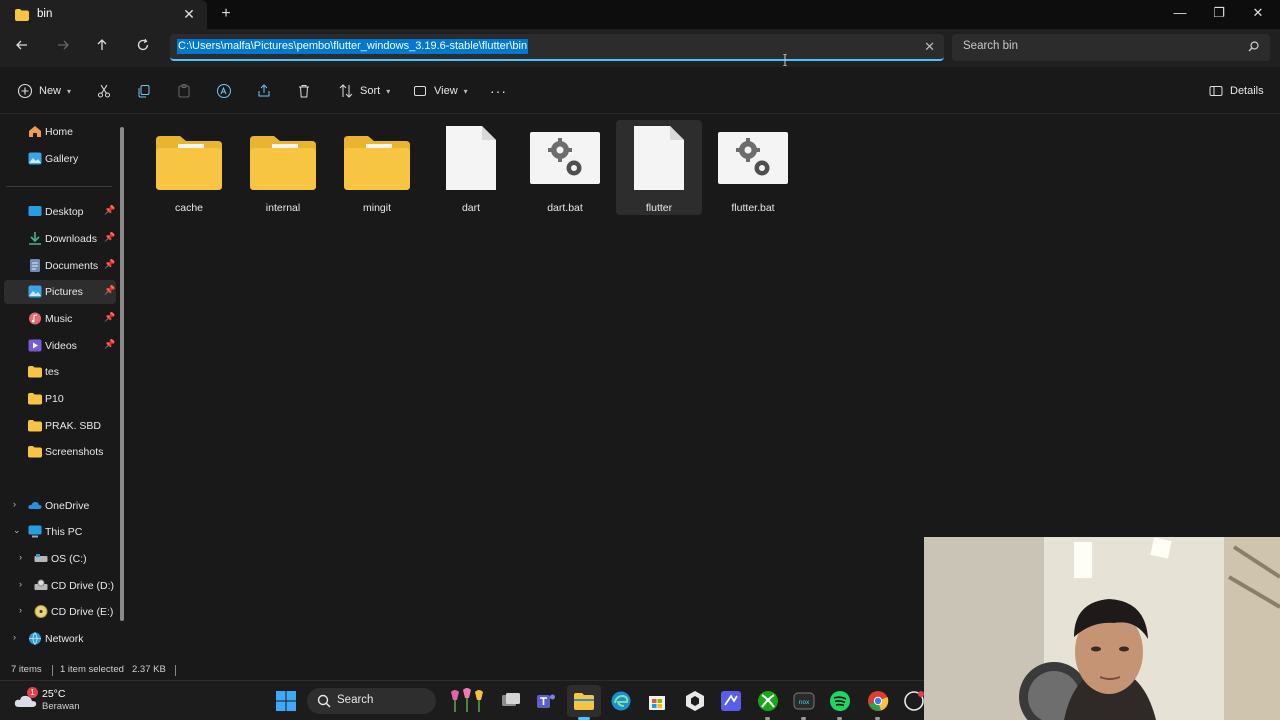 This screenshot has height=720, width=1280. What do you see at coordinates (54, 694) in the screenshot?
I see `weather-temperature: 25°C` at bounding box center [54, 694].